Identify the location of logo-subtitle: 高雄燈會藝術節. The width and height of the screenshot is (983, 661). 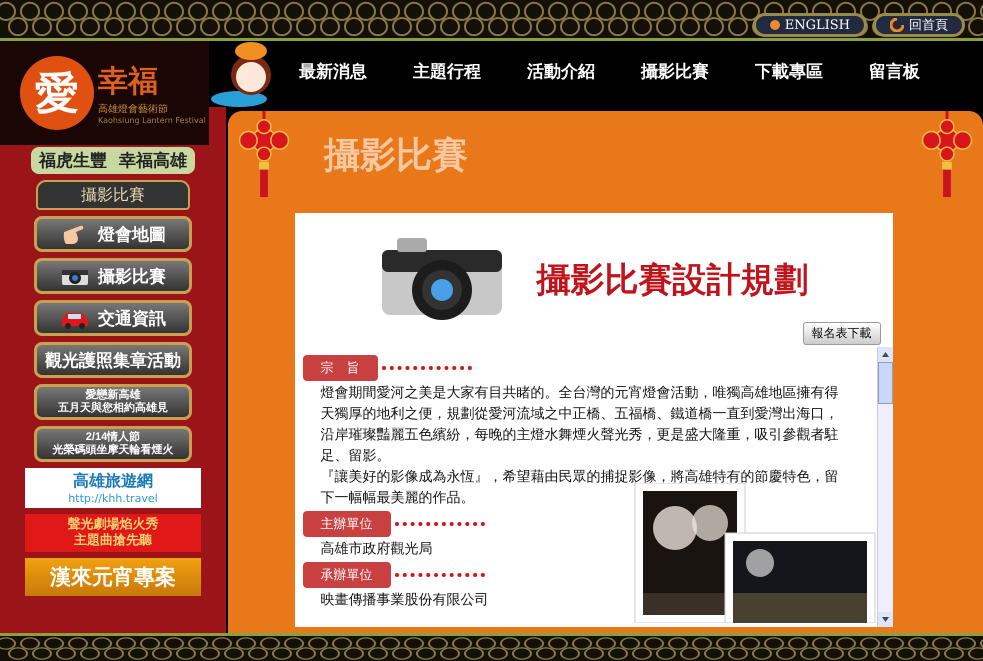
(133, 109).